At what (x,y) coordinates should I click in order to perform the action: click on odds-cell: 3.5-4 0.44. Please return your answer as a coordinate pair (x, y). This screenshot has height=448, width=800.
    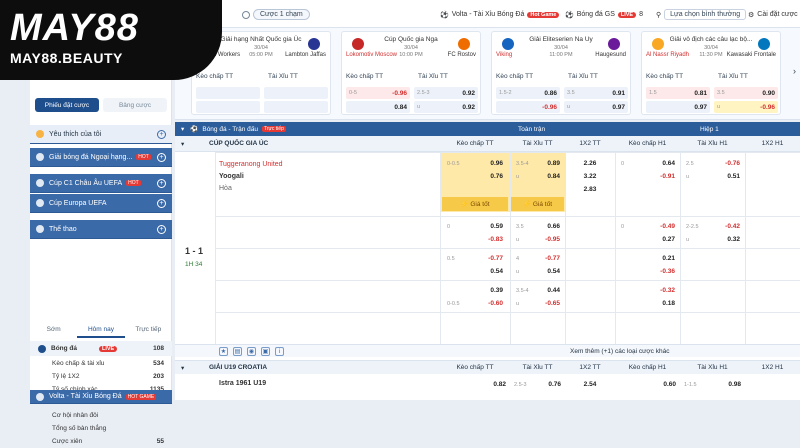
    Looking at the image, I should click on (538, 290).